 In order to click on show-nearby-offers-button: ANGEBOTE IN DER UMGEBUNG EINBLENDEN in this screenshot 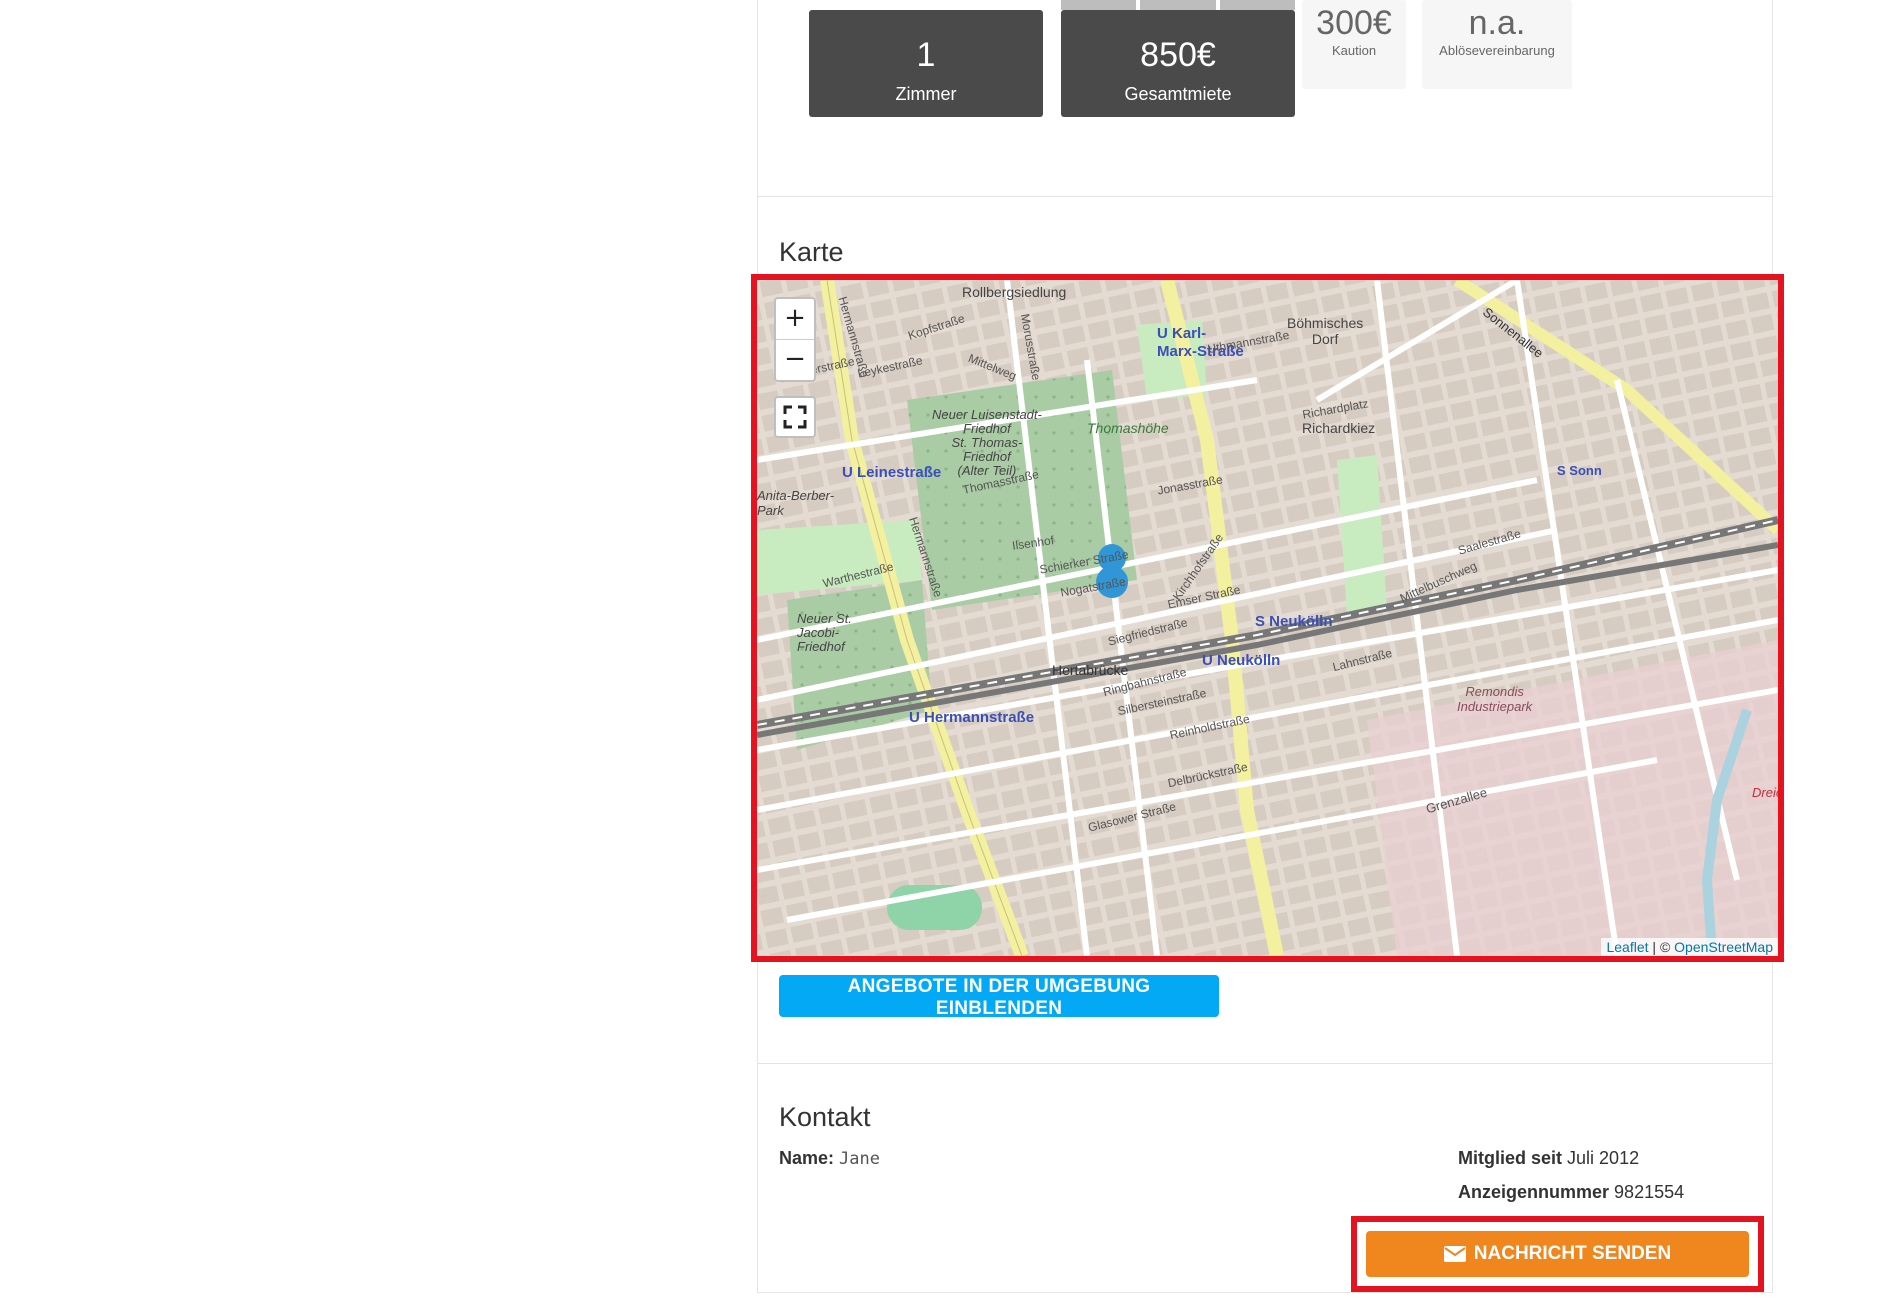, I will do `click(999, 997)`.